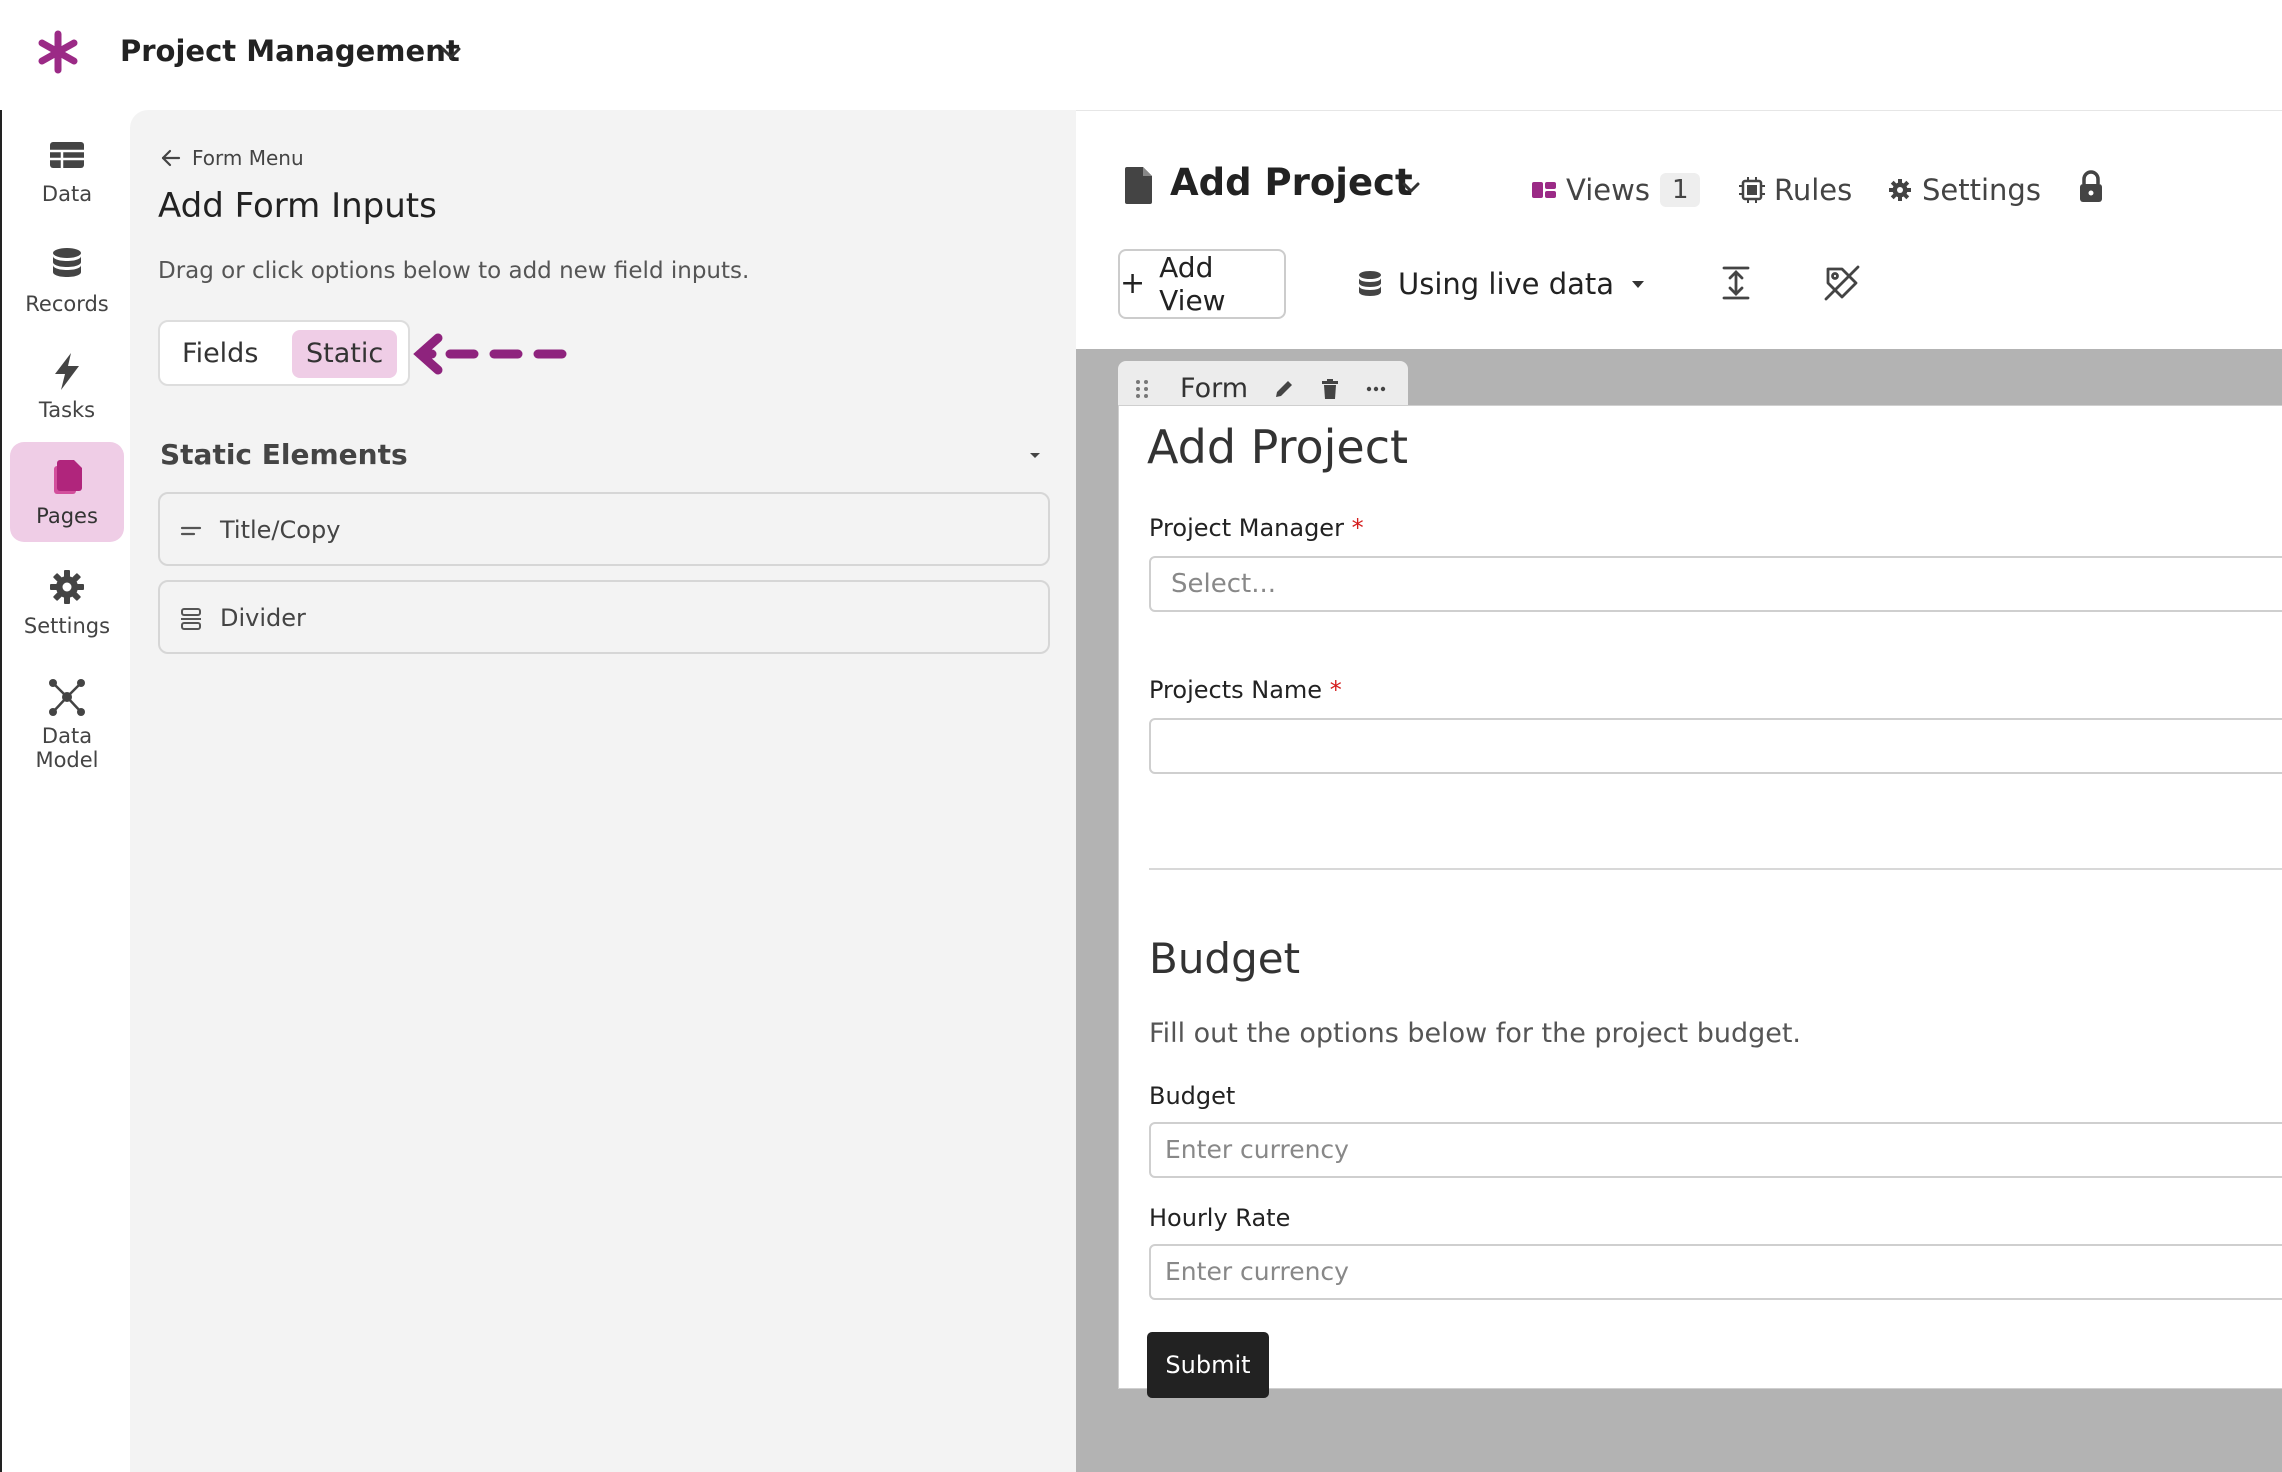 The image size is (2282, 1472). What do you see at coordinates (1715, 869) in the screenshot?
I see `form-divider` at bounding box center [1715, 869].